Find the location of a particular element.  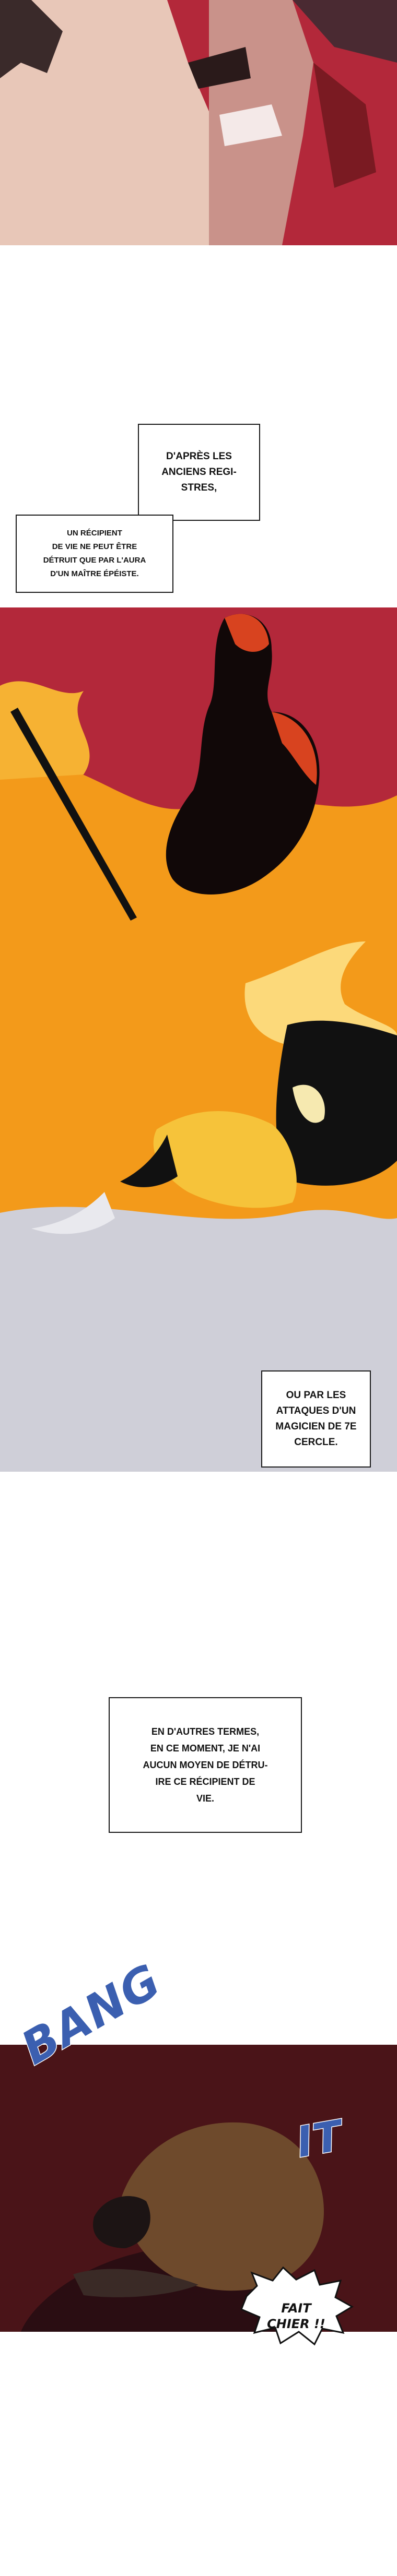

caption-ancient-registers: D'APRÈS LES ANCIENS REGI- STRES, is located at coordinates (199, 473).